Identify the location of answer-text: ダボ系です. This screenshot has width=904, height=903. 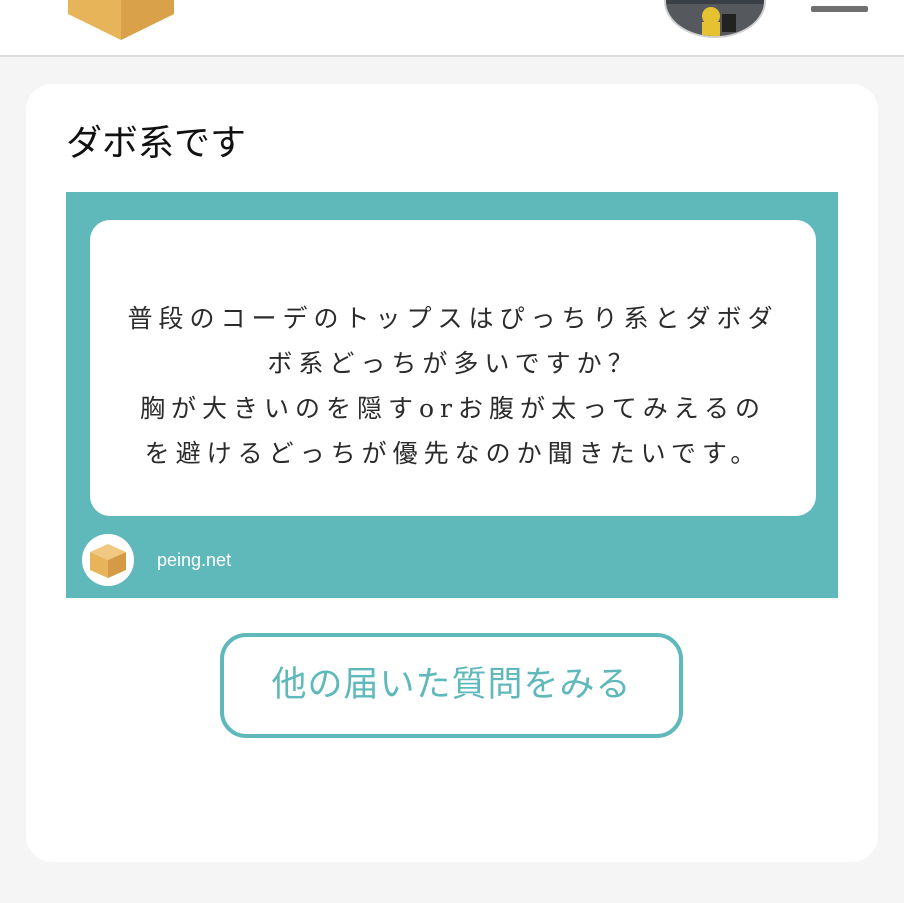
(156, 143).